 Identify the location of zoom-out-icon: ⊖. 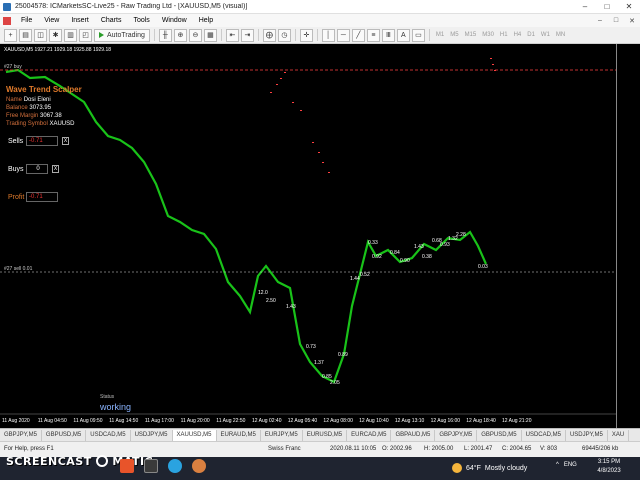
(195, 35).